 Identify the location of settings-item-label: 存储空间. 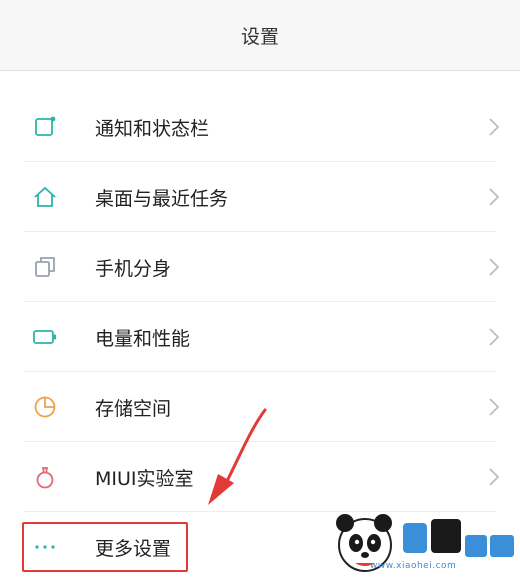
(133, 408).